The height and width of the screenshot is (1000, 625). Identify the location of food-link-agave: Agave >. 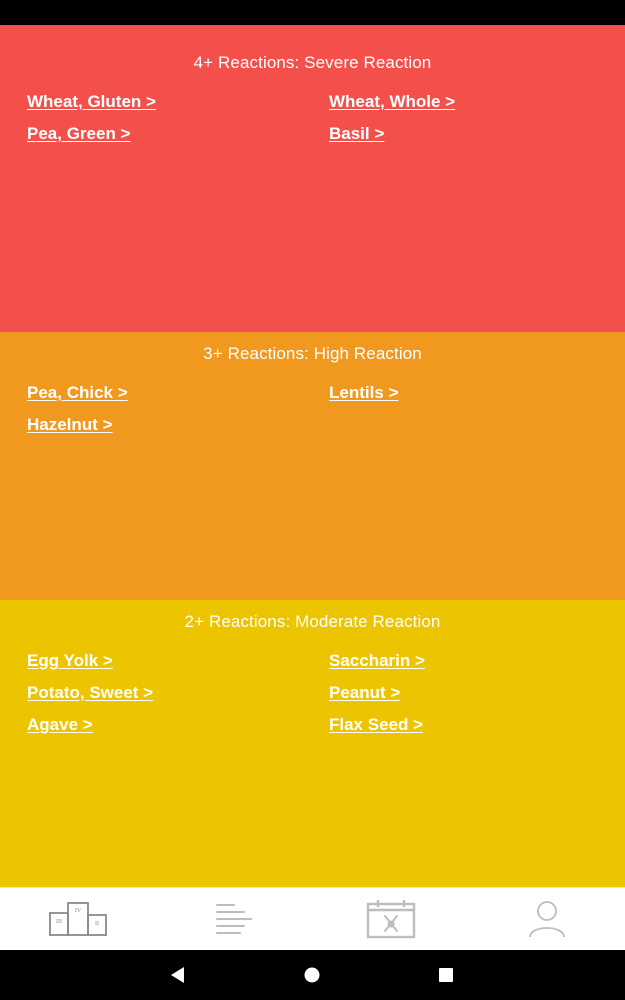
(178, 725).